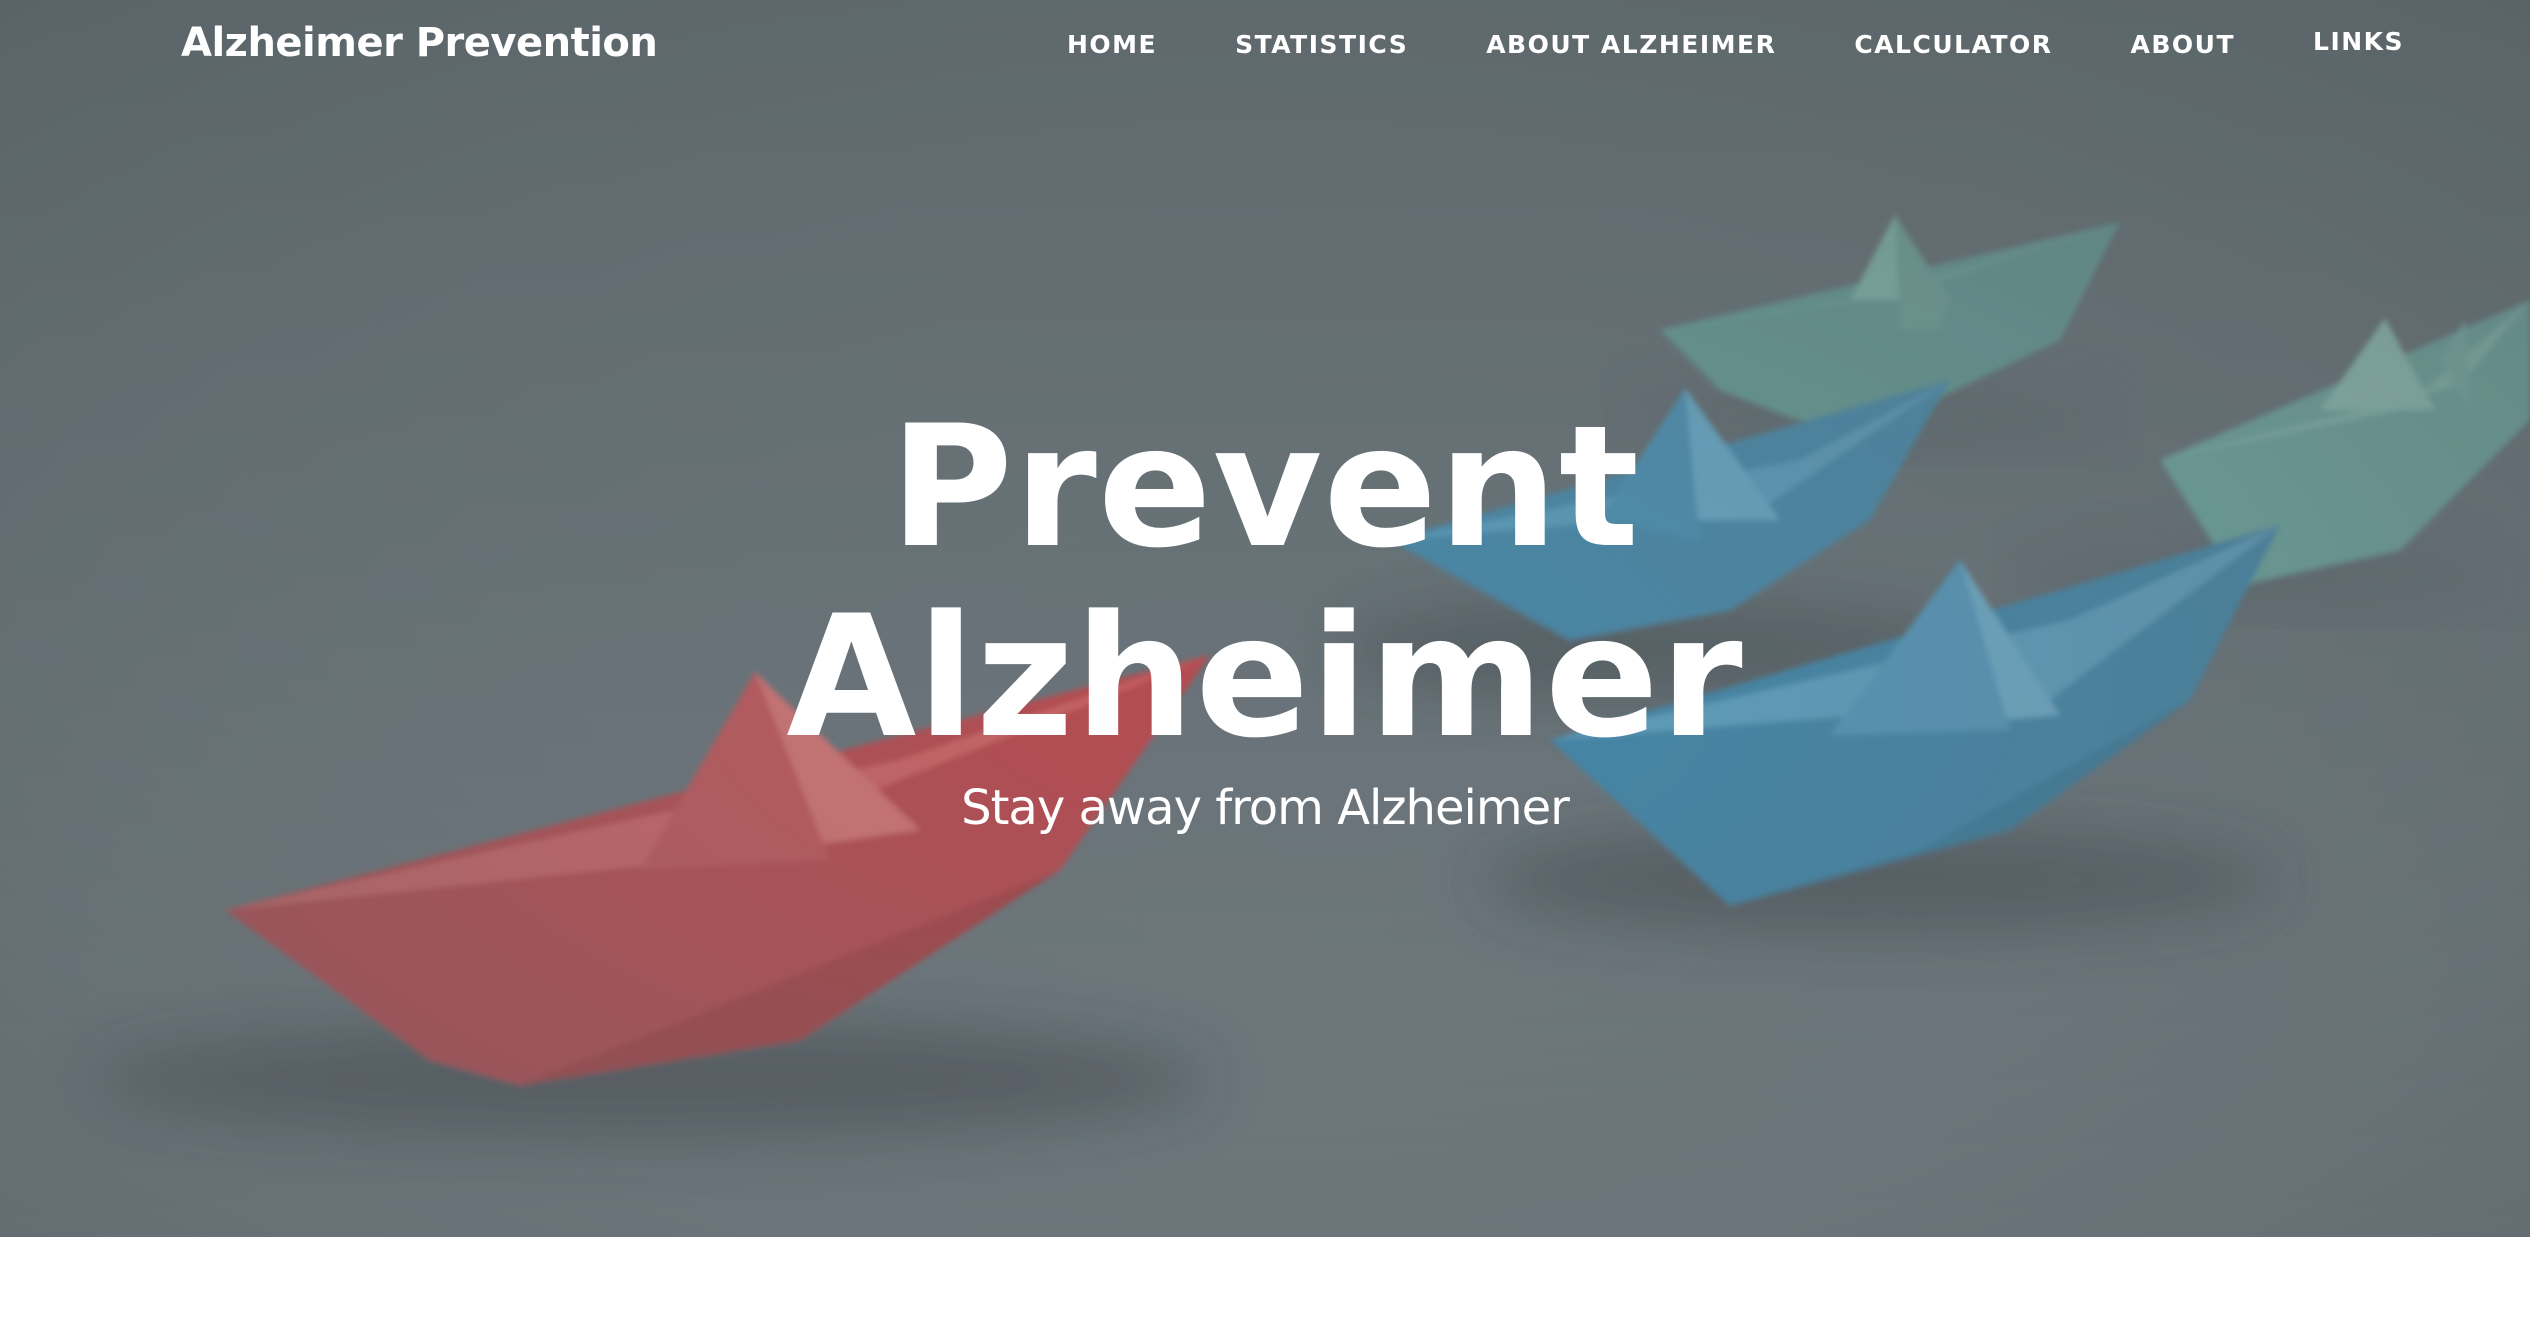 The height and width of the screenshot is (1330, 2530). Describe the element at coordinates (1112, 44) in the screenshot. I see `nav-link-home: HOME` at that location.